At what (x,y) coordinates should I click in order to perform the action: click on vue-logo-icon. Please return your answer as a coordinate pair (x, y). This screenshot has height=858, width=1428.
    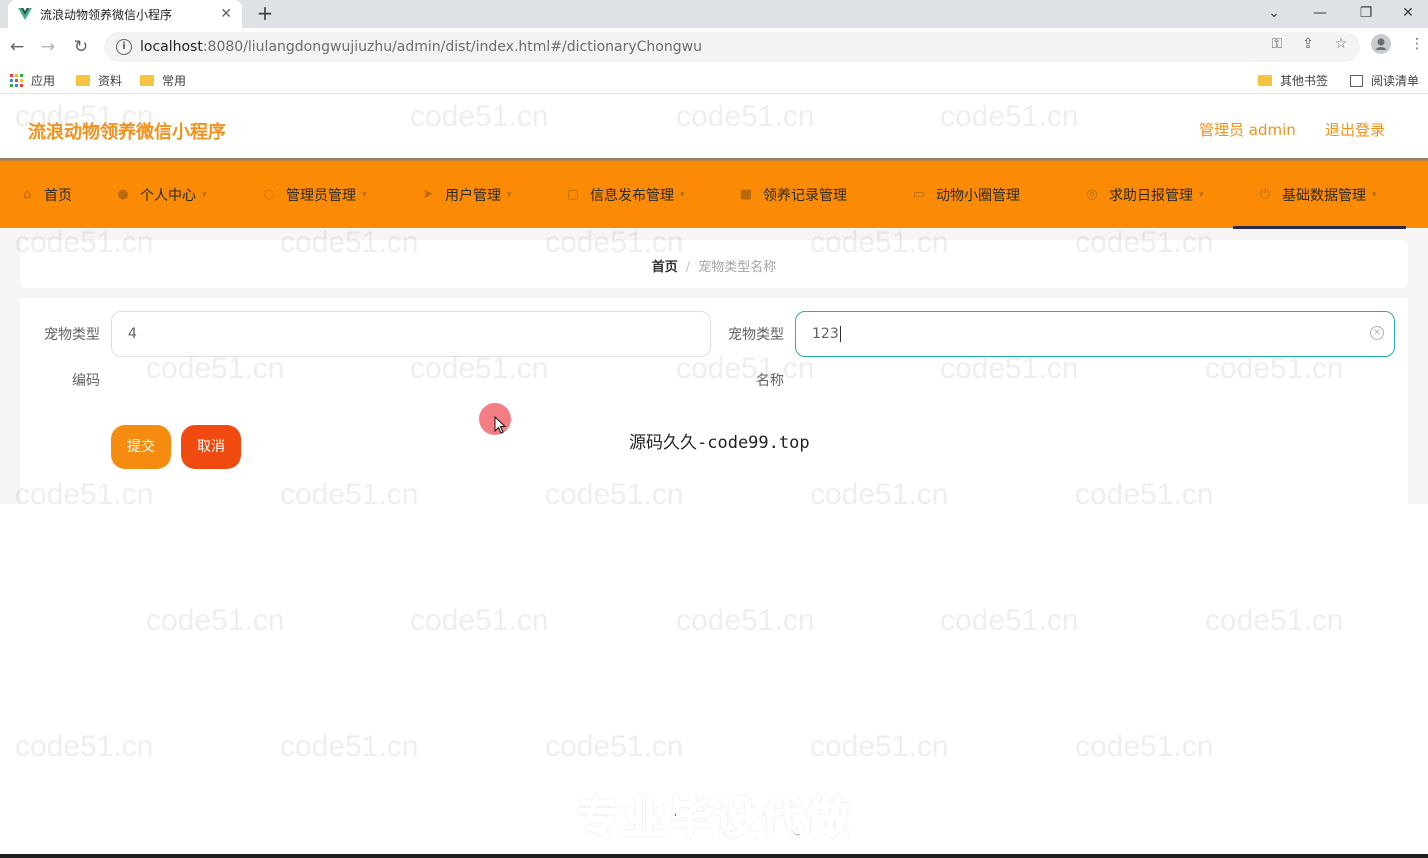
    Looking at the image, I should click on (25, 14).